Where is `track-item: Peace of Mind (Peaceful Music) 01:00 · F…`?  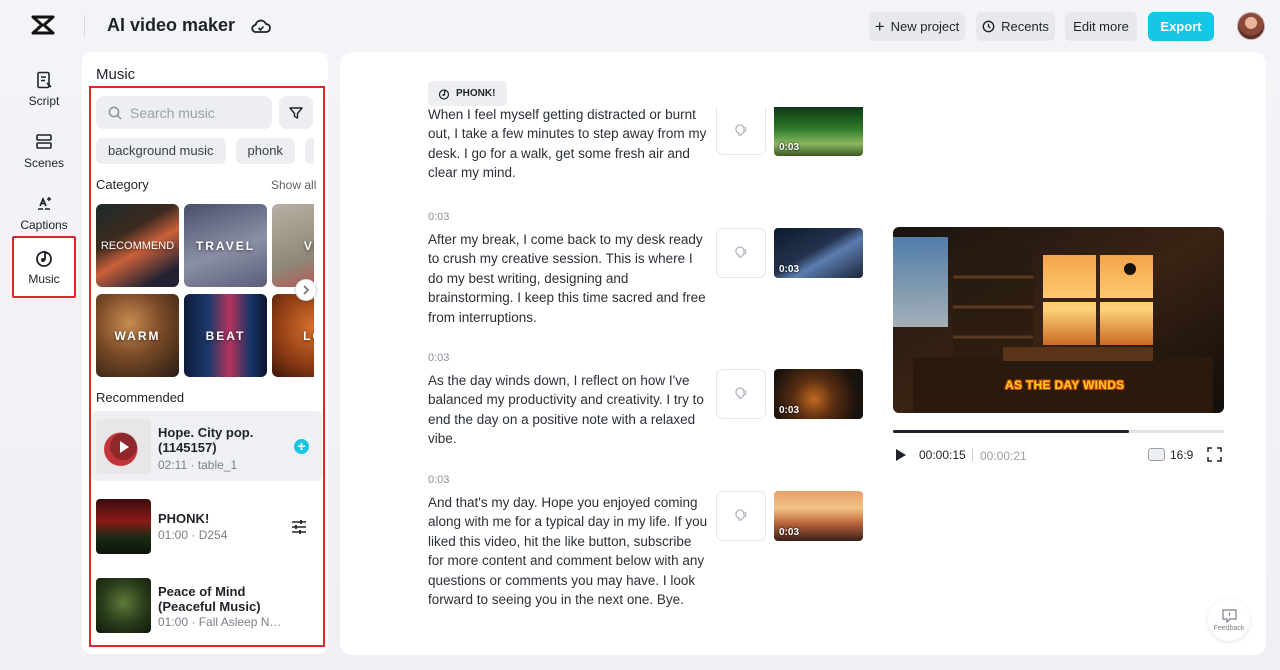 track-item: Peace of Mind (Peaceful Music) 01:00 · F… is located at coordinates (207, 605).